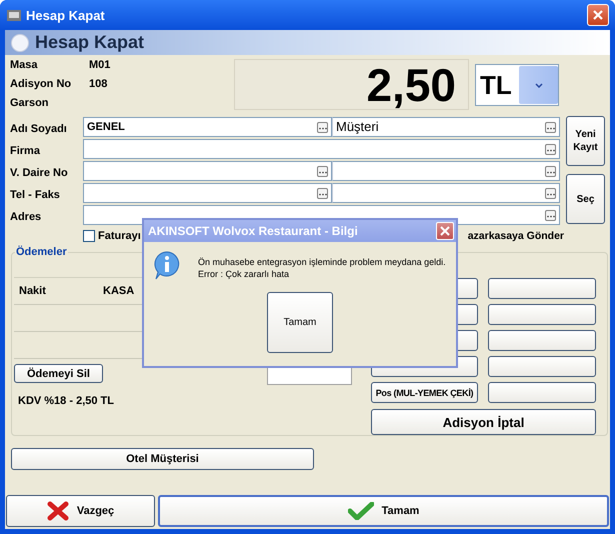  What do you see at coordinates (98, 84) in the screenshot?
I see `field-value: 108` at bounding box center [98, 84].